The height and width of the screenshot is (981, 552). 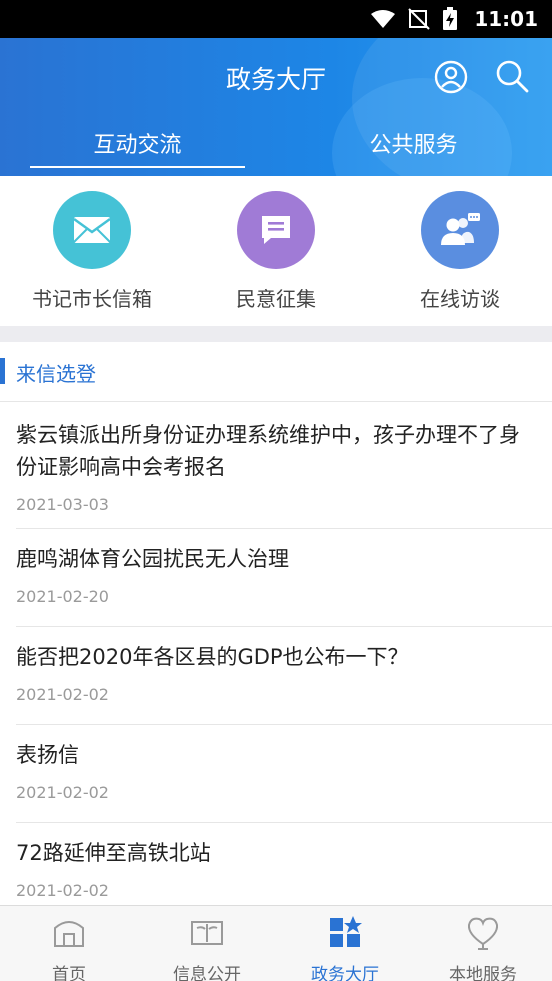 I want to click on section-header: 来信选登, so click(x=276, y=372).